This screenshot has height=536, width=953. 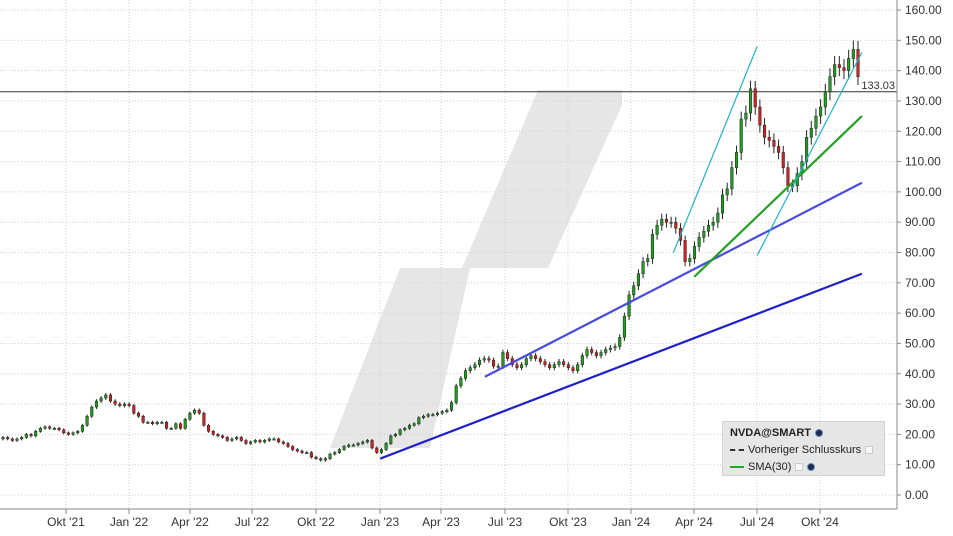 I want to click on x-tick-label: Jul '23, so click(x=505, y=522).